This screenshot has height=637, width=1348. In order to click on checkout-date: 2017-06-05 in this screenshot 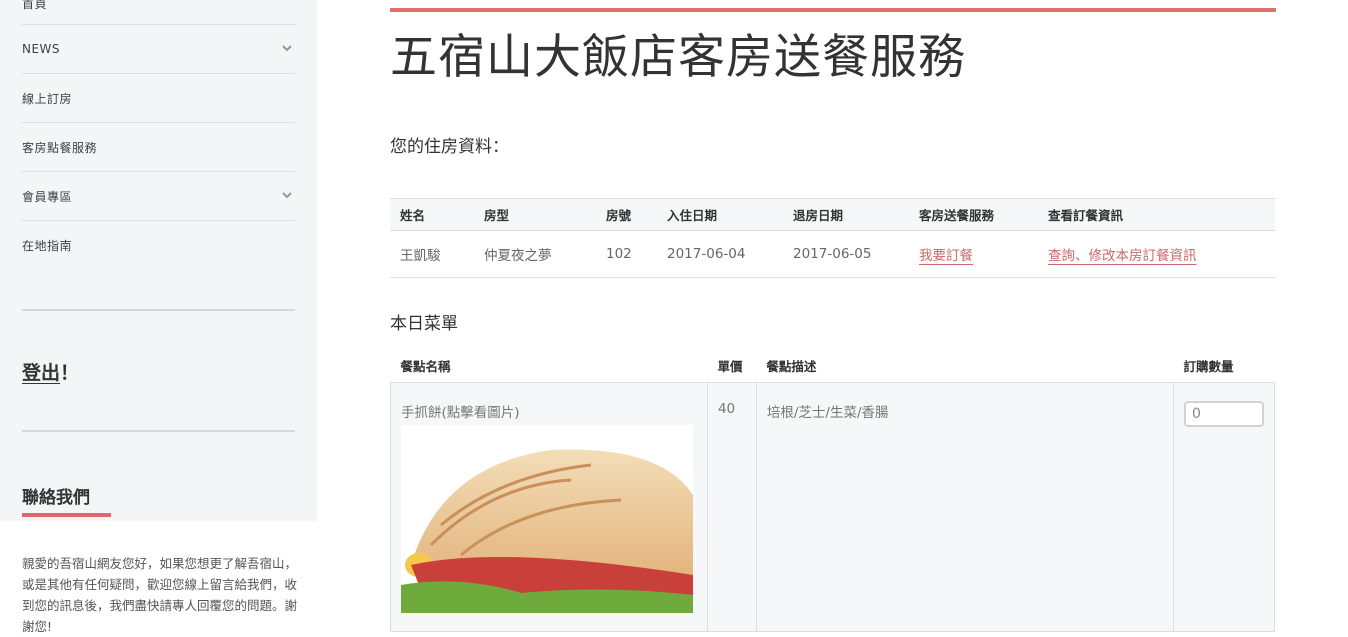, I will do `click(846, 254)`.